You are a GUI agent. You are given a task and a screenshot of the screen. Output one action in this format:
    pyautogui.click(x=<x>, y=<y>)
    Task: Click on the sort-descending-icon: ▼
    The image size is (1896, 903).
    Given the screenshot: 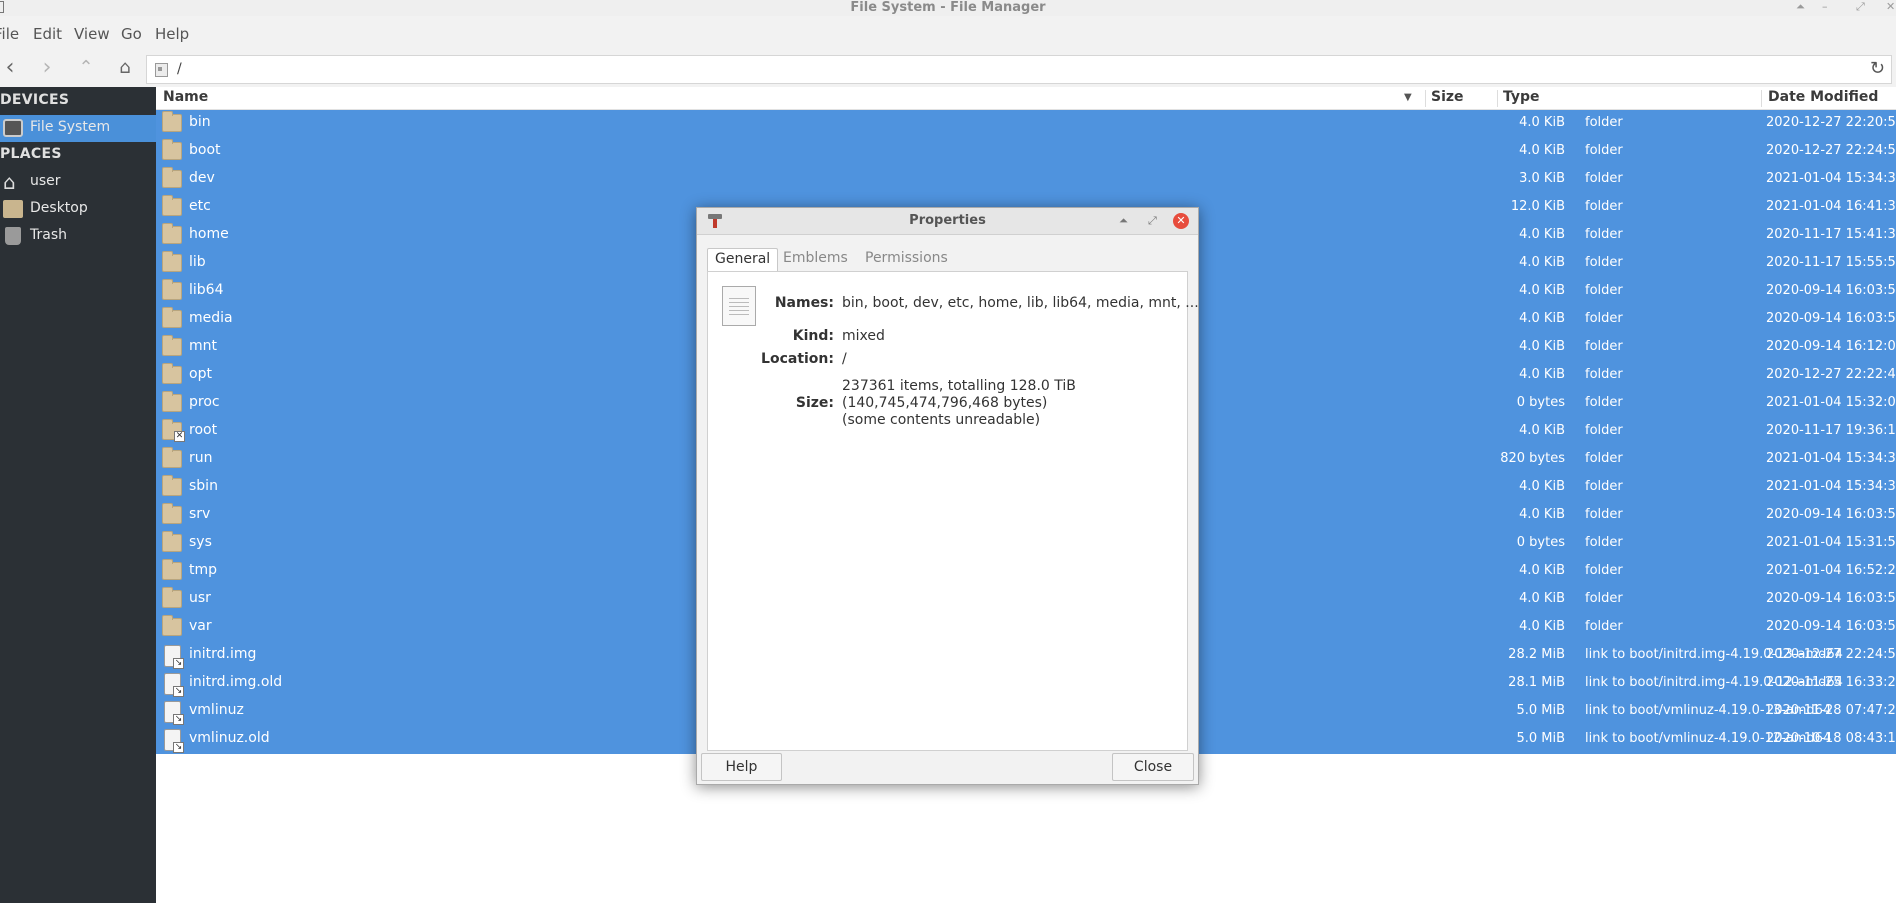 What is the action you would take?
    pyautogui.click(x=1408, y=97)
    